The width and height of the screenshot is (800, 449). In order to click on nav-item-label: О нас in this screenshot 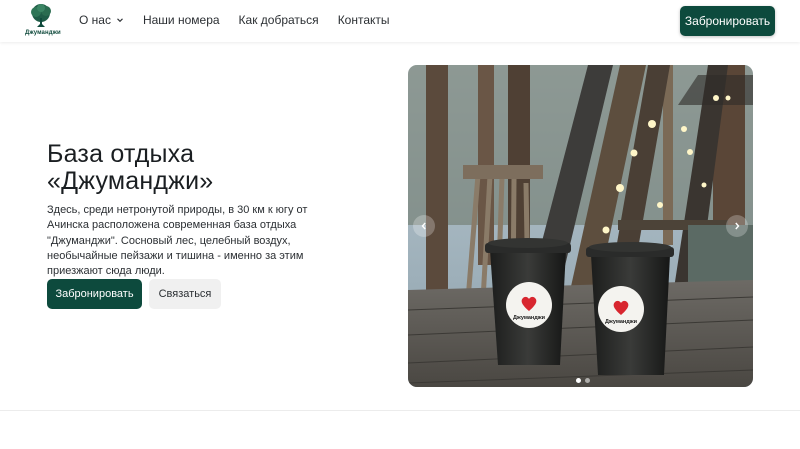, I will do `click(95, 20)`.